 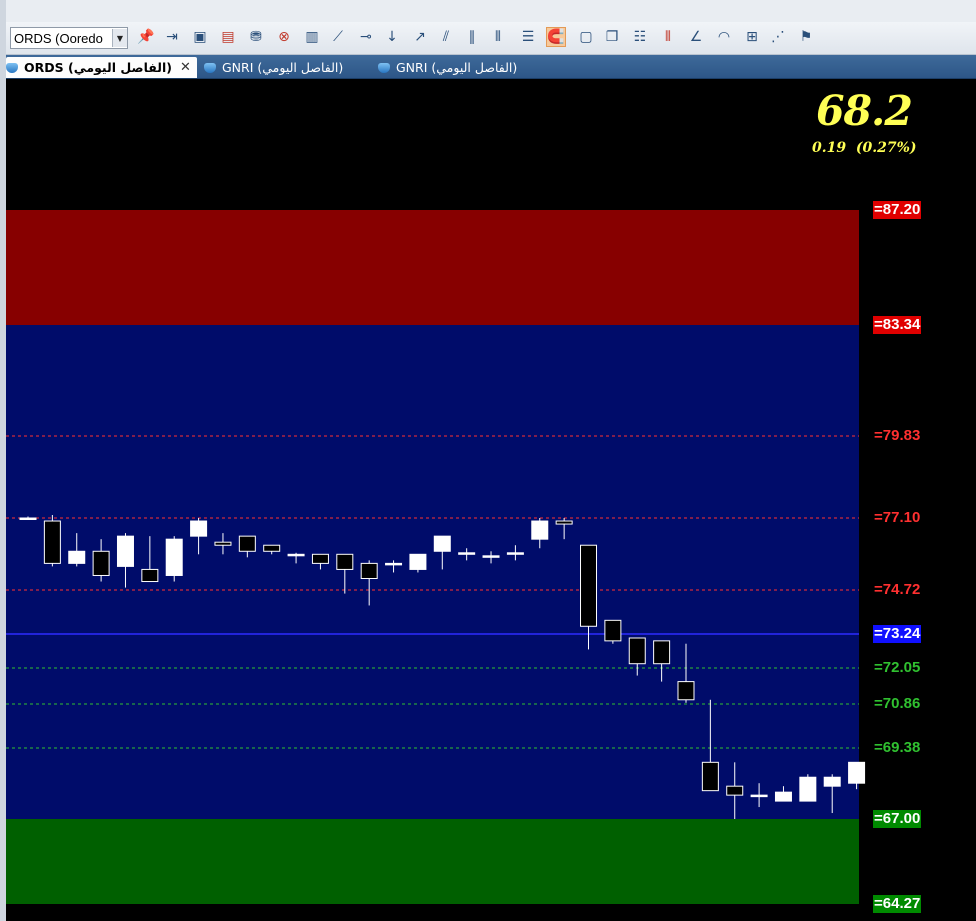 I want to click on level-label: =70.86, so click(x=897, y=703).